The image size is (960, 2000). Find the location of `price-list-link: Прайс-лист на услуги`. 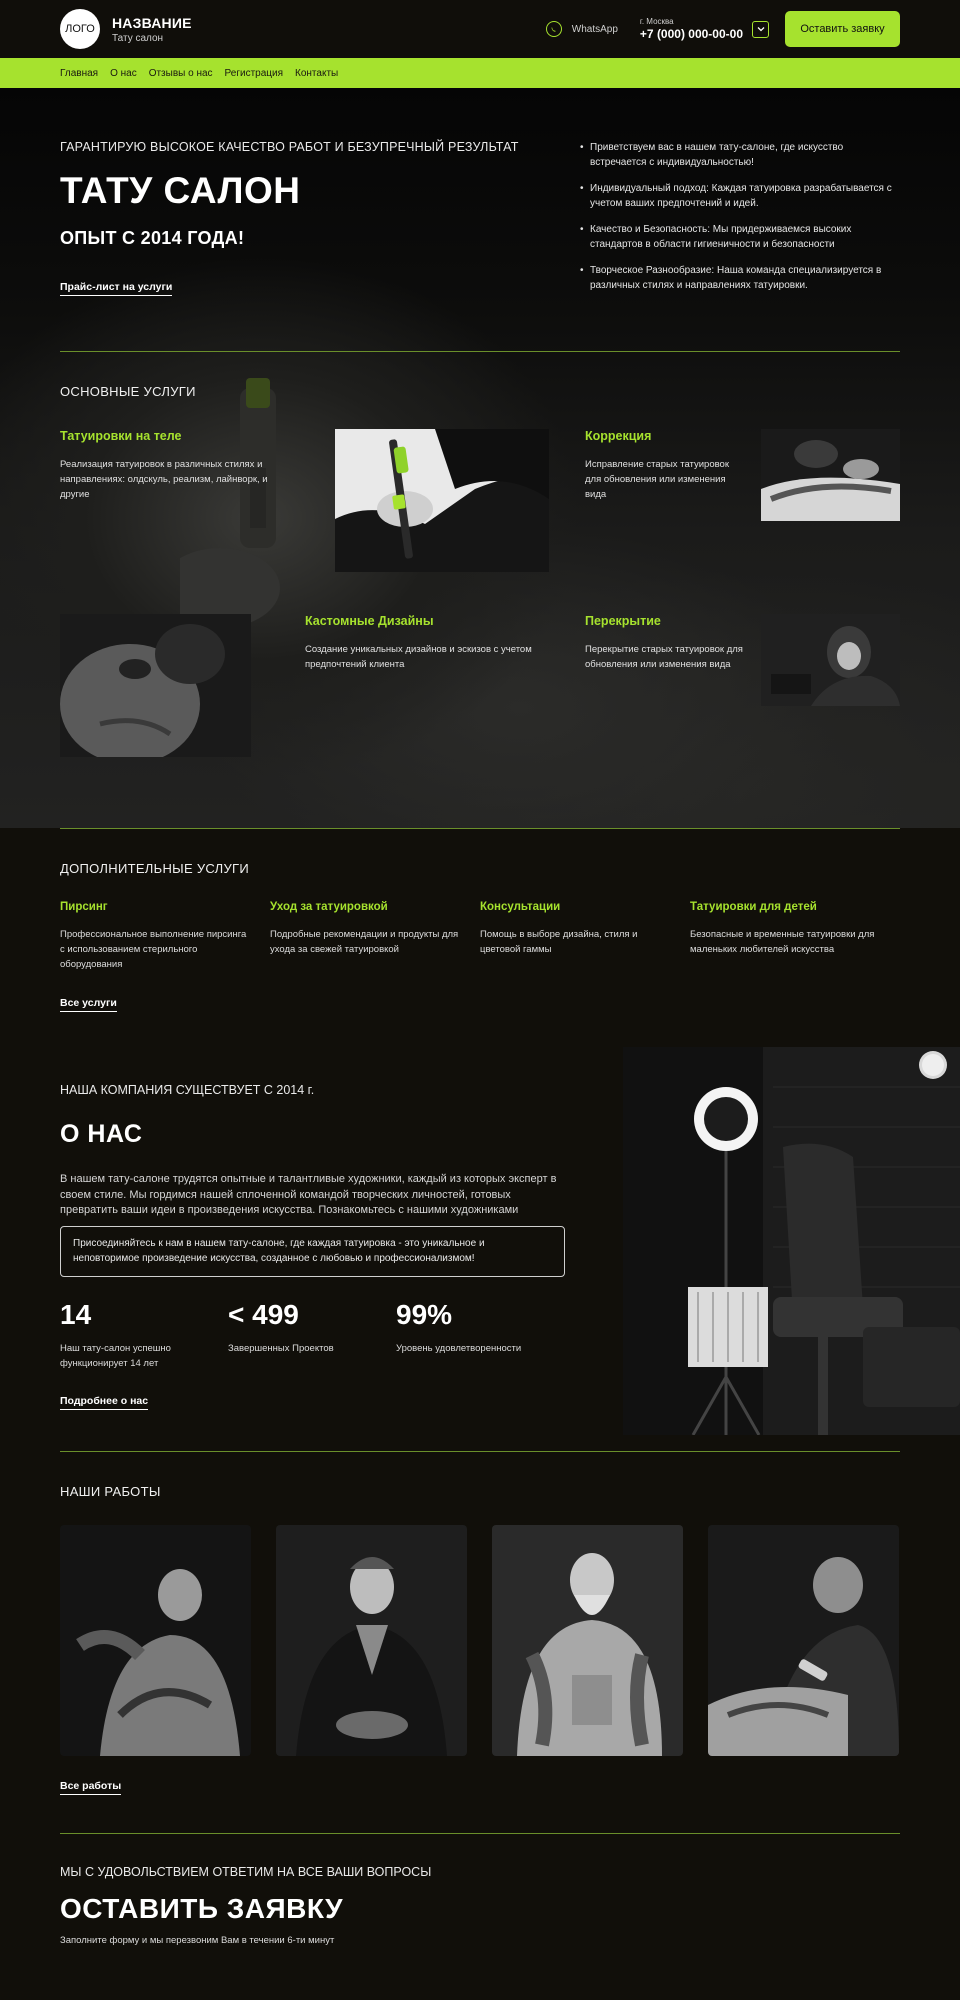

price-list-link: Прайс-лист на услуги is located at coordinates (116, 288).